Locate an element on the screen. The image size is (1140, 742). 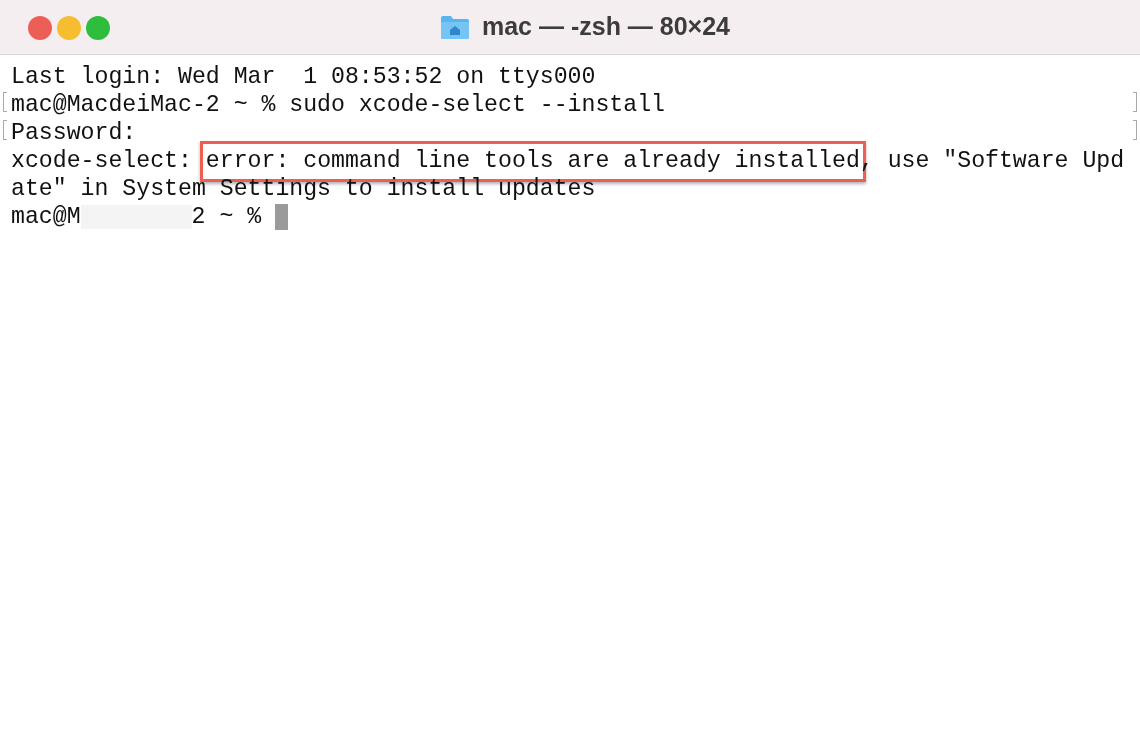
window-title: mac — -zsh — 80×24 is located at coordinates (605, 27).